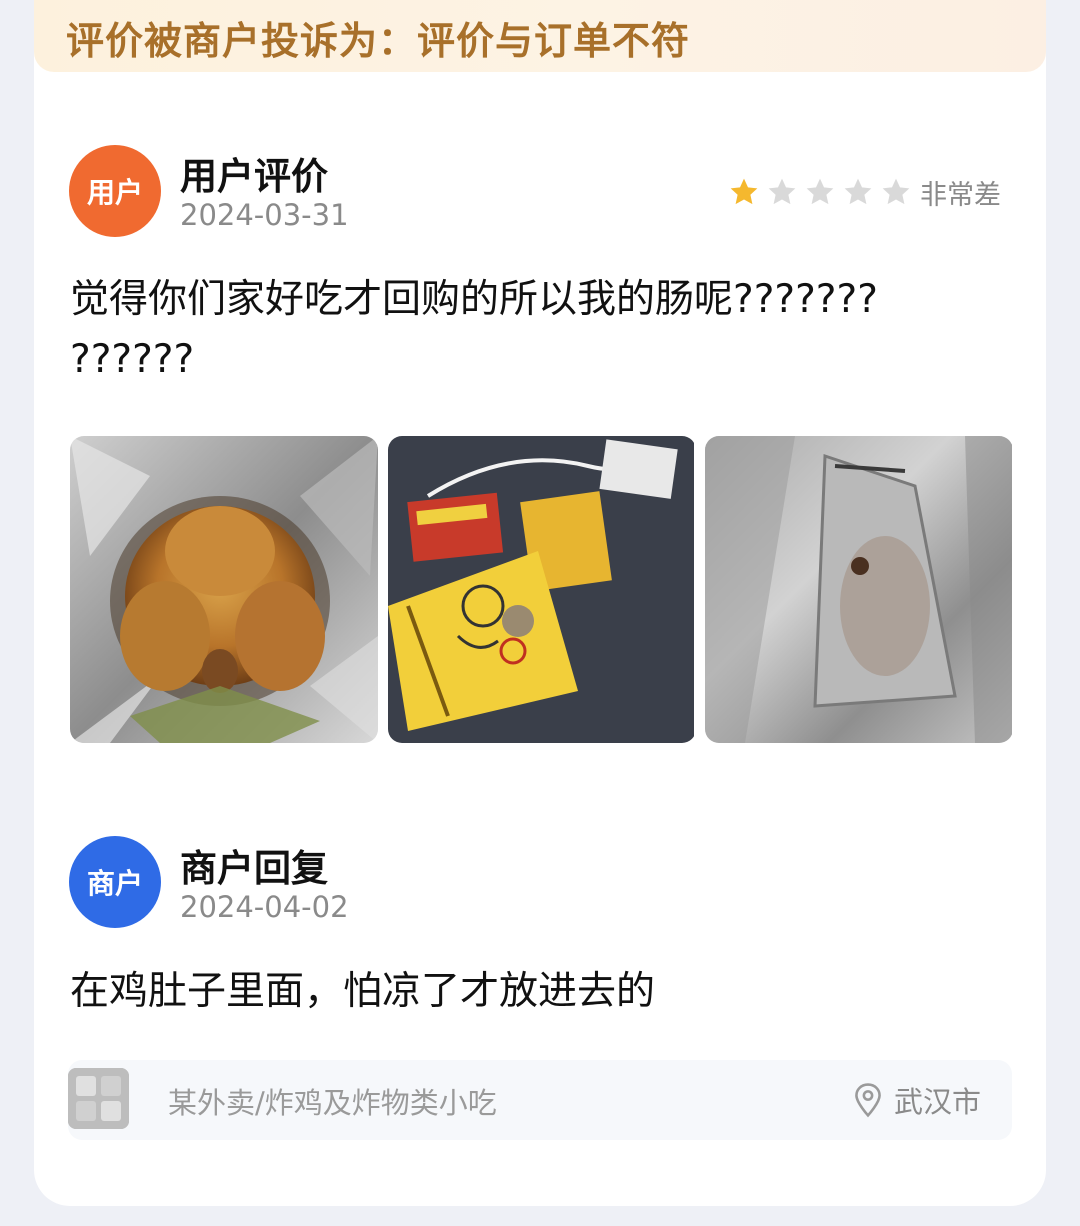 The width and height of the screenshot is (1080, 1226). I want to click on review-date: 2024-03-31, so click(264, 215).